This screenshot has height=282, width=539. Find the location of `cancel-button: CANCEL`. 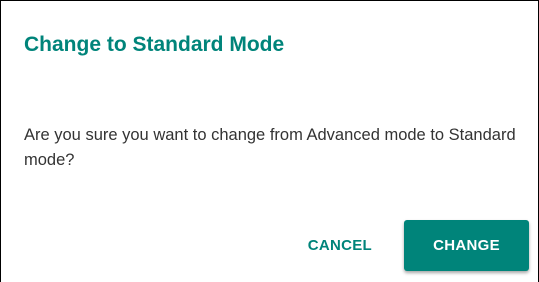

cancel-button: CANCEL is located at coordinates (340, 246).